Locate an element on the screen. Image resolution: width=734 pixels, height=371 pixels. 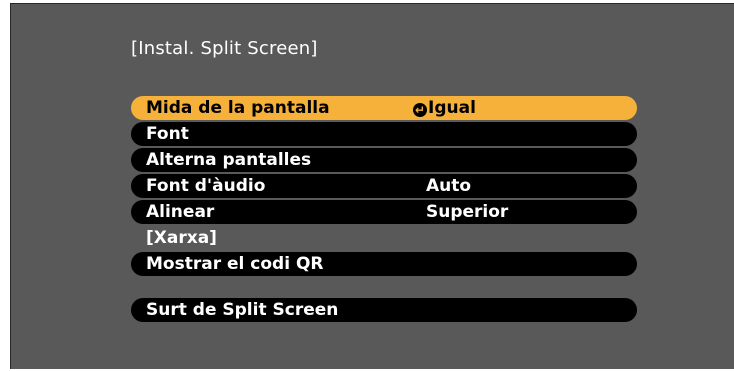
menu-item-show-qr-code: Mostrar el codi QR is located at coordinates (384, 264).